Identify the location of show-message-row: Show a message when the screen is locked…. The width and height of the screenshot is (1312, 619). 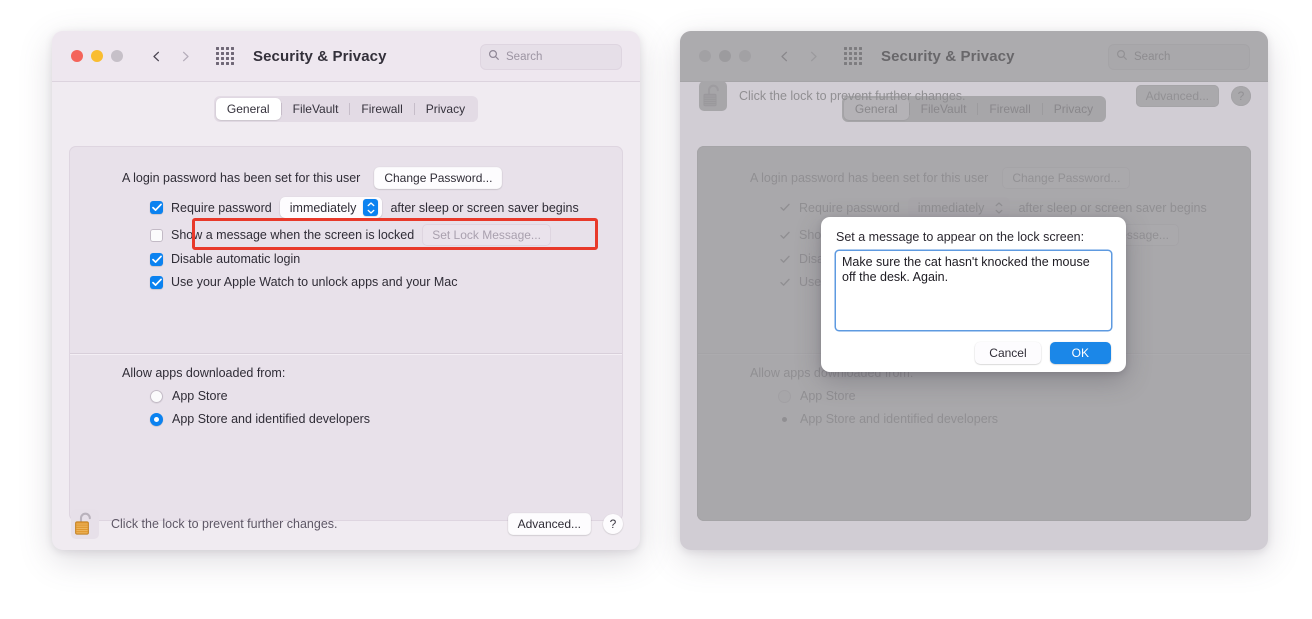
(350, 235).